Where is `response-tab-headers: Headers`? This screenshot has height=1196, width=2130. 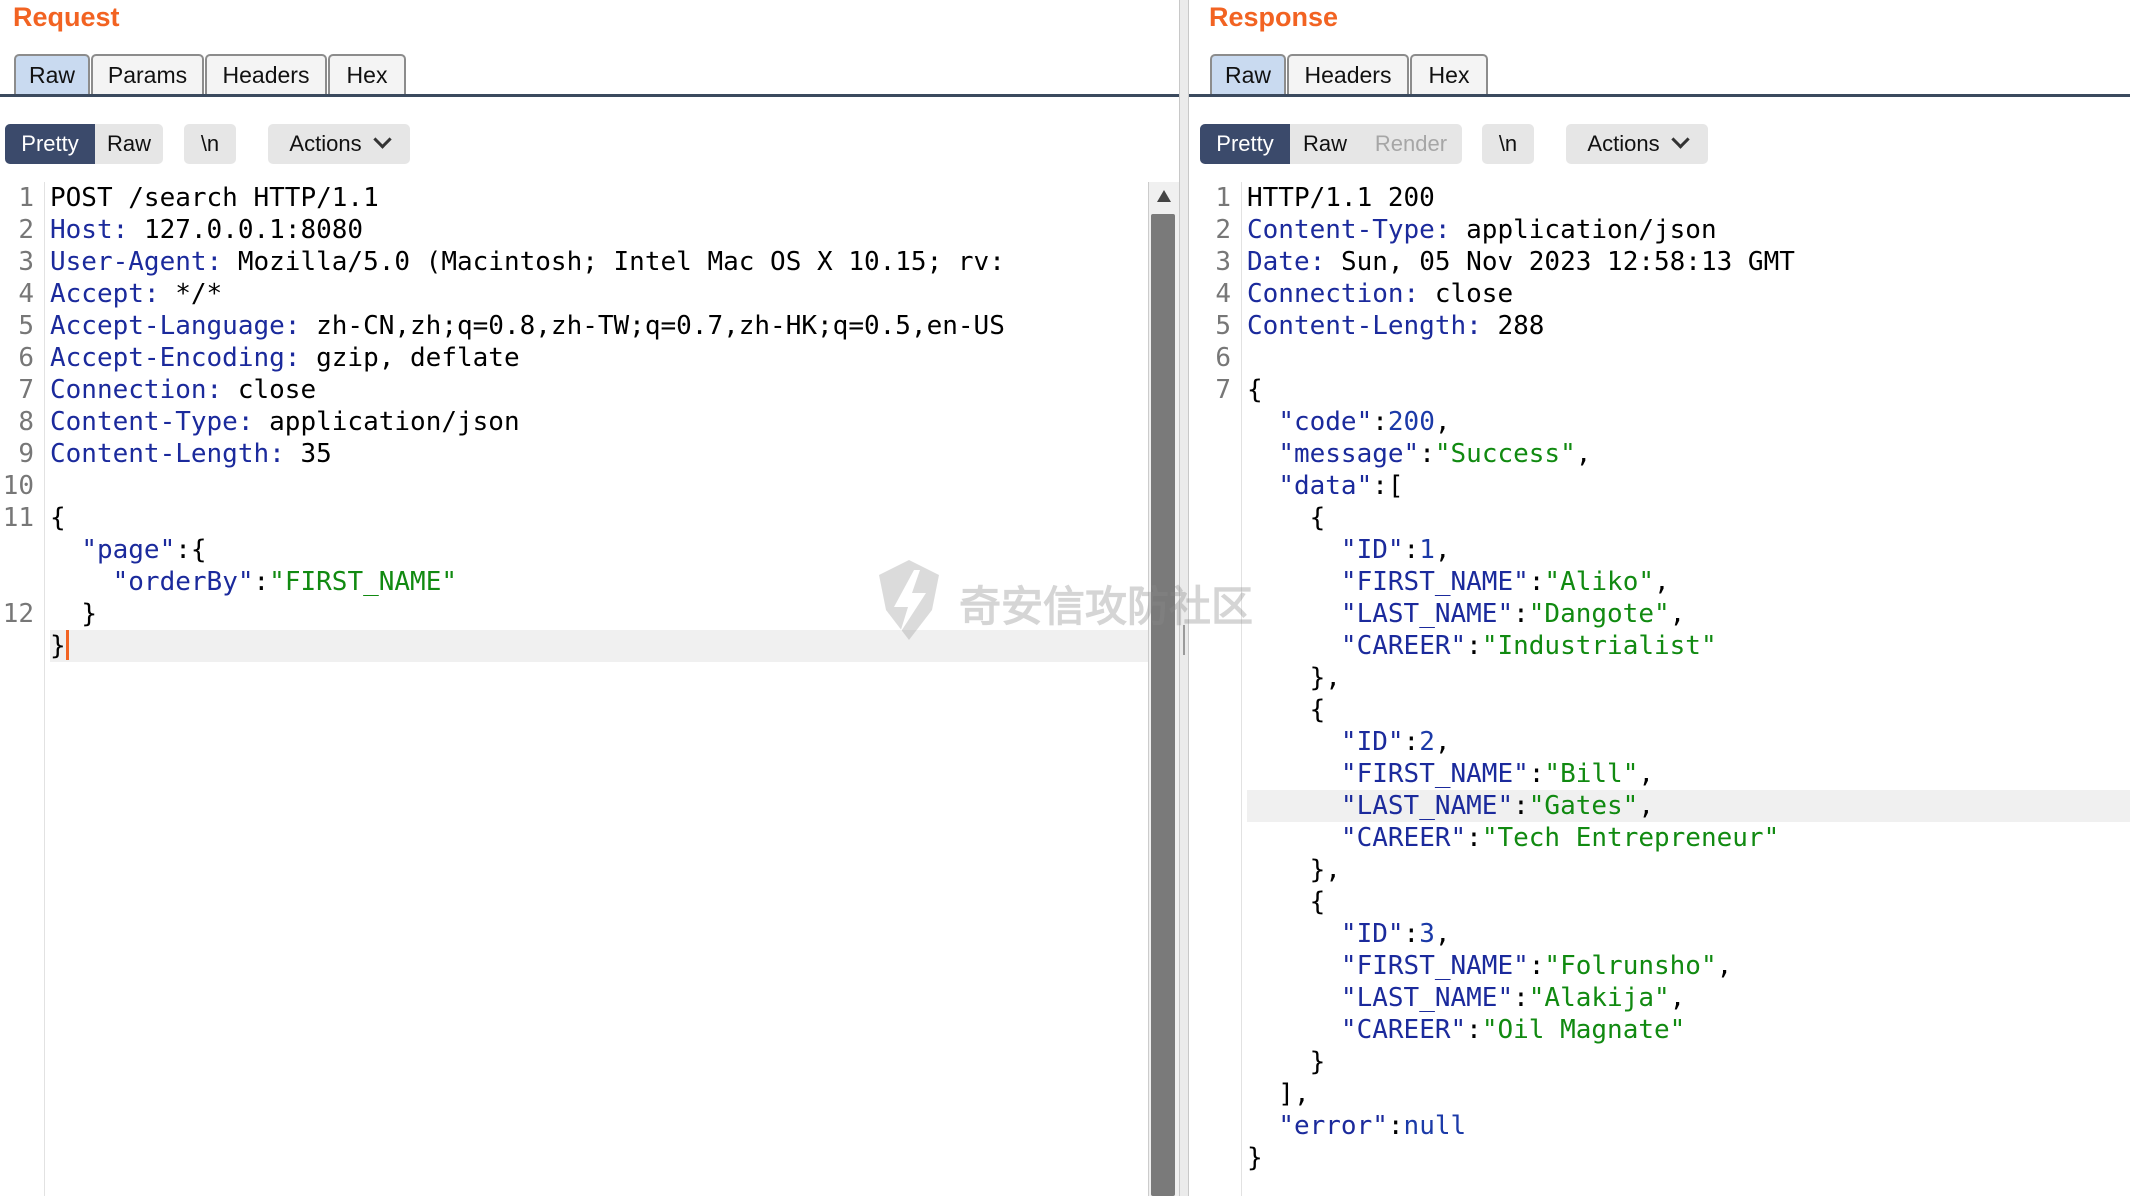 response-tab-headers: Headers is located at coordinates (1348, 74).